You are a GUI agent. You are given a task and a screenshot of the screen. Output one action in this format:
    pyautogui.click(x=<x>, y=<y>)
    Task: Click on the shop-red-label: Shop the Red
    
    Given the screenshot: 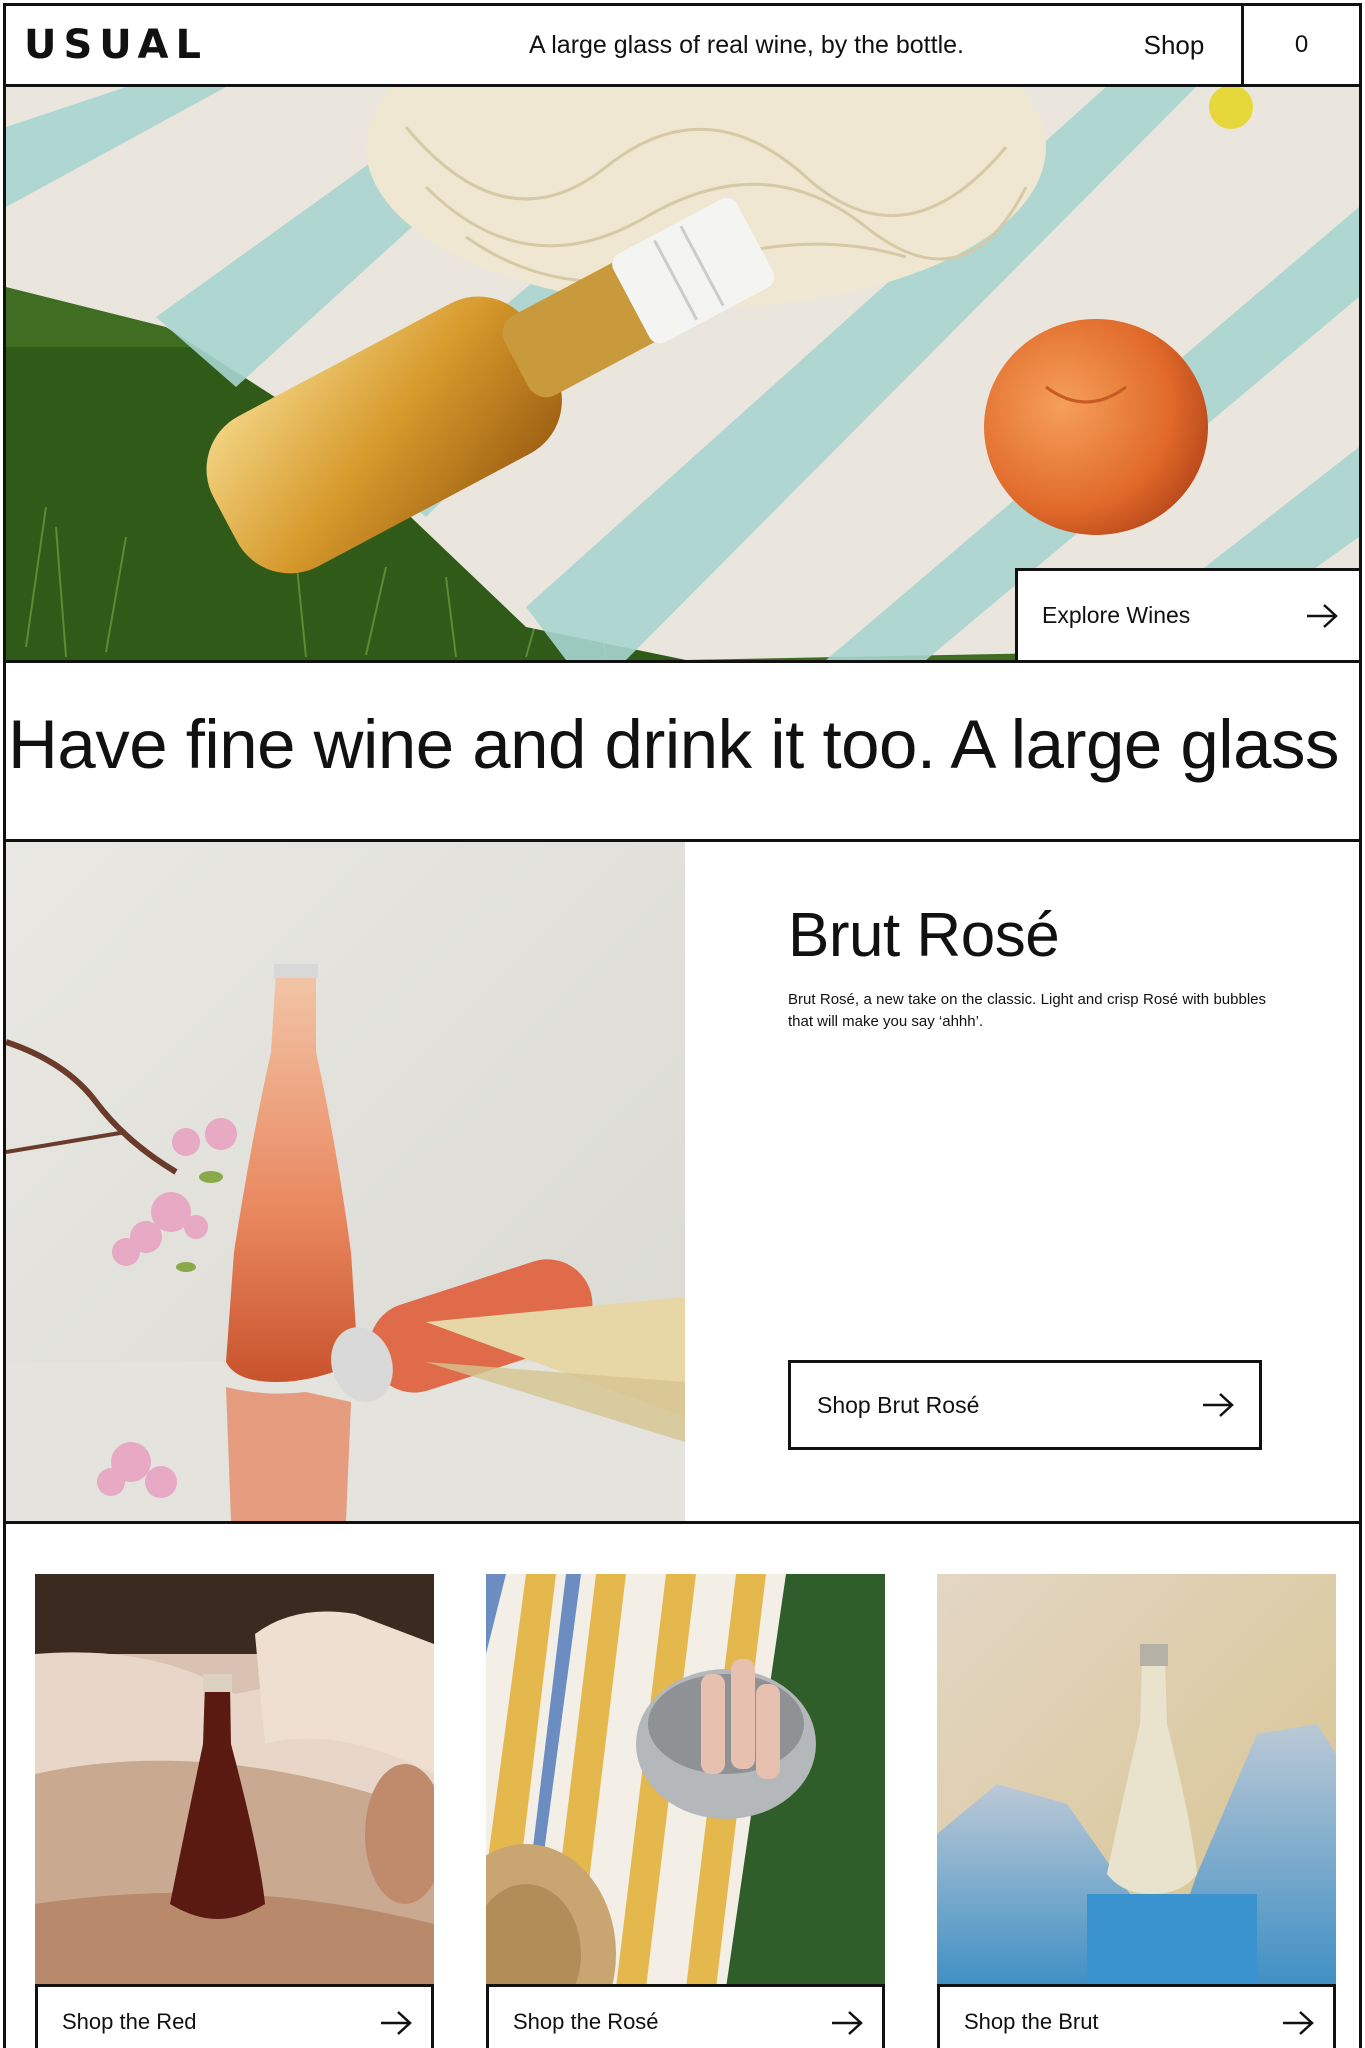 What is the action you would take?
    pyautogui.click(x=129, y=2021)
    